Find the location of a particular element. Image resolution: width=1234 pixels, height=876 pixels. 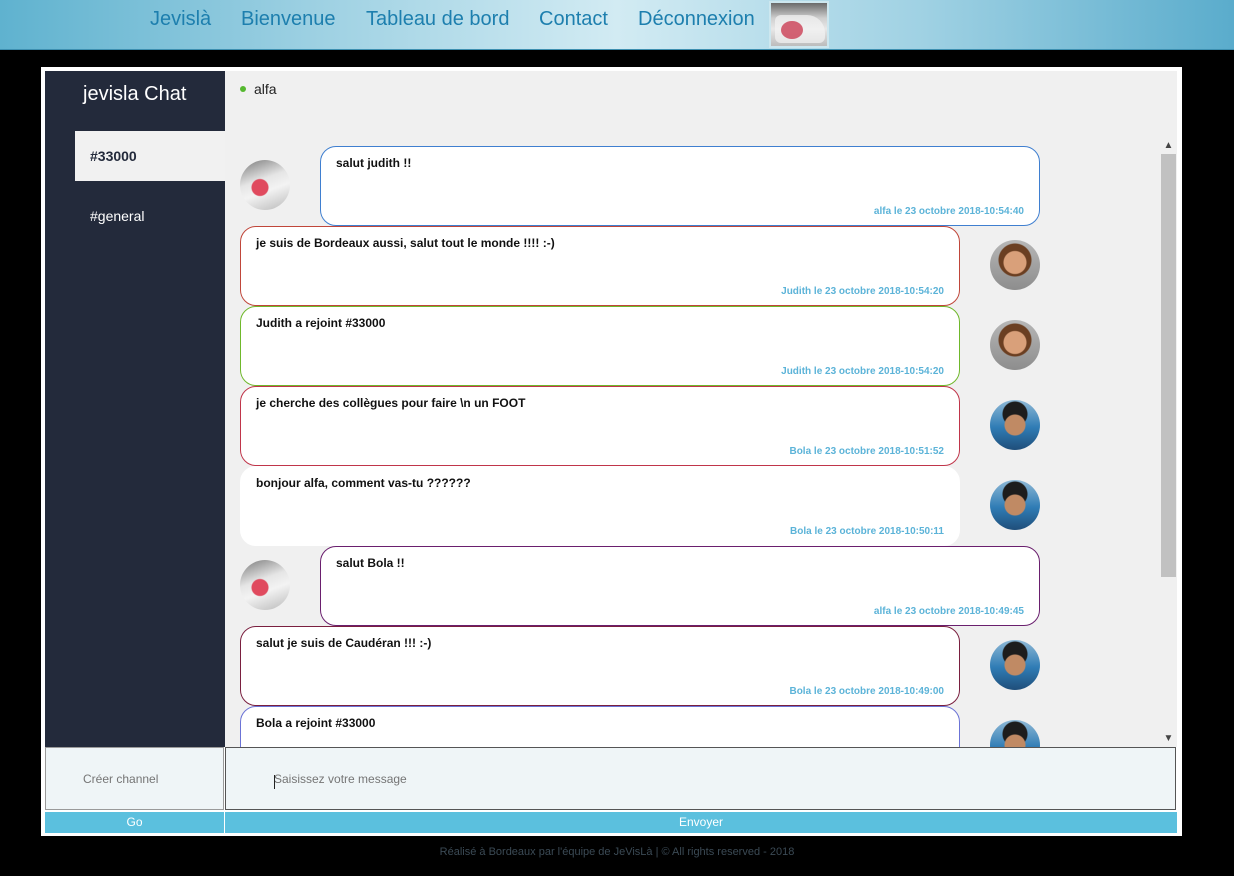

message-scrollbar: ▲ ▼ is located at coordinates (1168, 442).